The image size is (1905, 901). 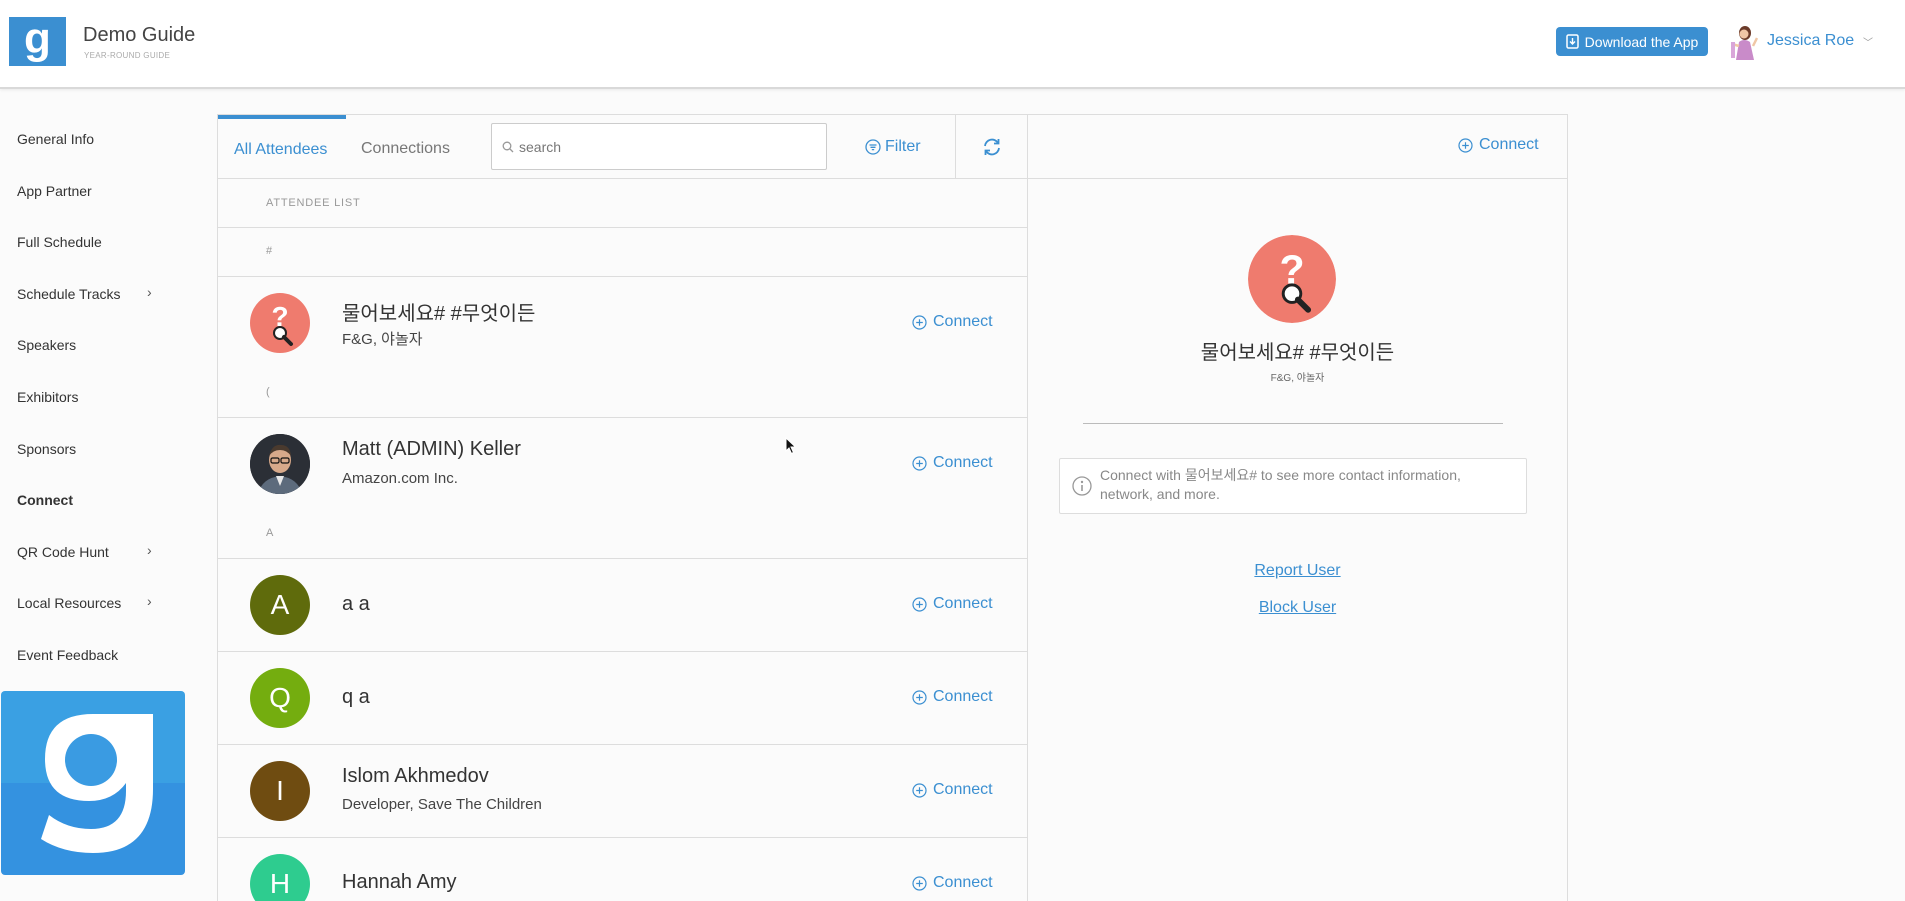 What do you see at coordinates (54, 191) in the screenshot?
I see `sidebar-item-app-partner: App Partner` at bounding box center [54, 191].